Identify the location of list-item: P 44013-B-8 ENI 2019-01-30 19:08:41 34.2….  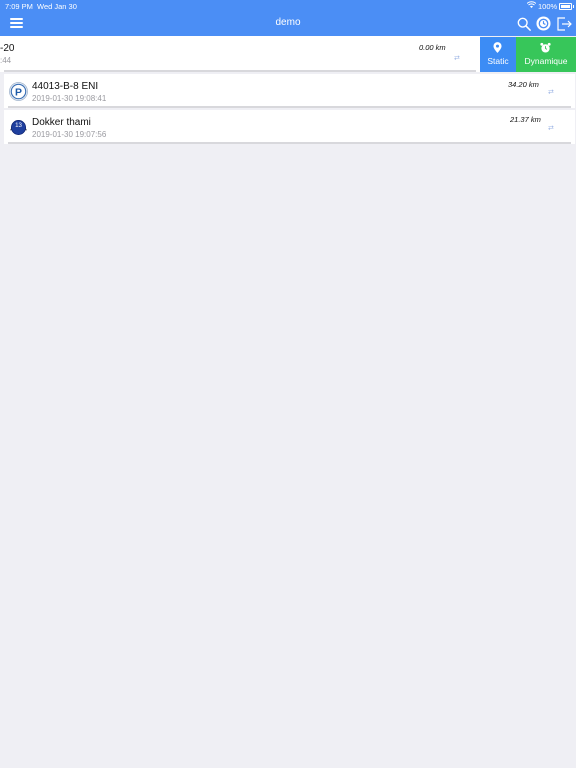
(289, 91).